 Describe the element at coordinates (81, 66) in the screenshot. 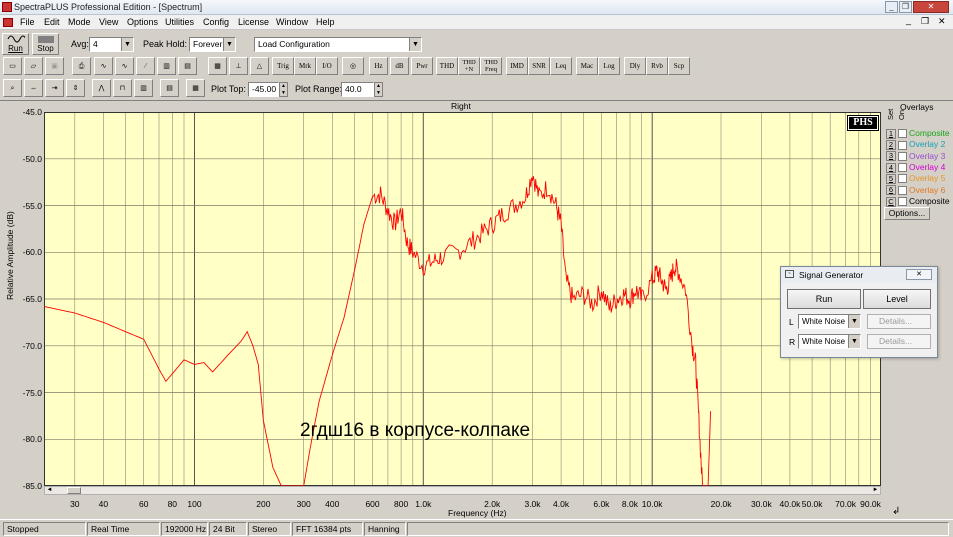

I see `print-icon: ⎙` at that location.